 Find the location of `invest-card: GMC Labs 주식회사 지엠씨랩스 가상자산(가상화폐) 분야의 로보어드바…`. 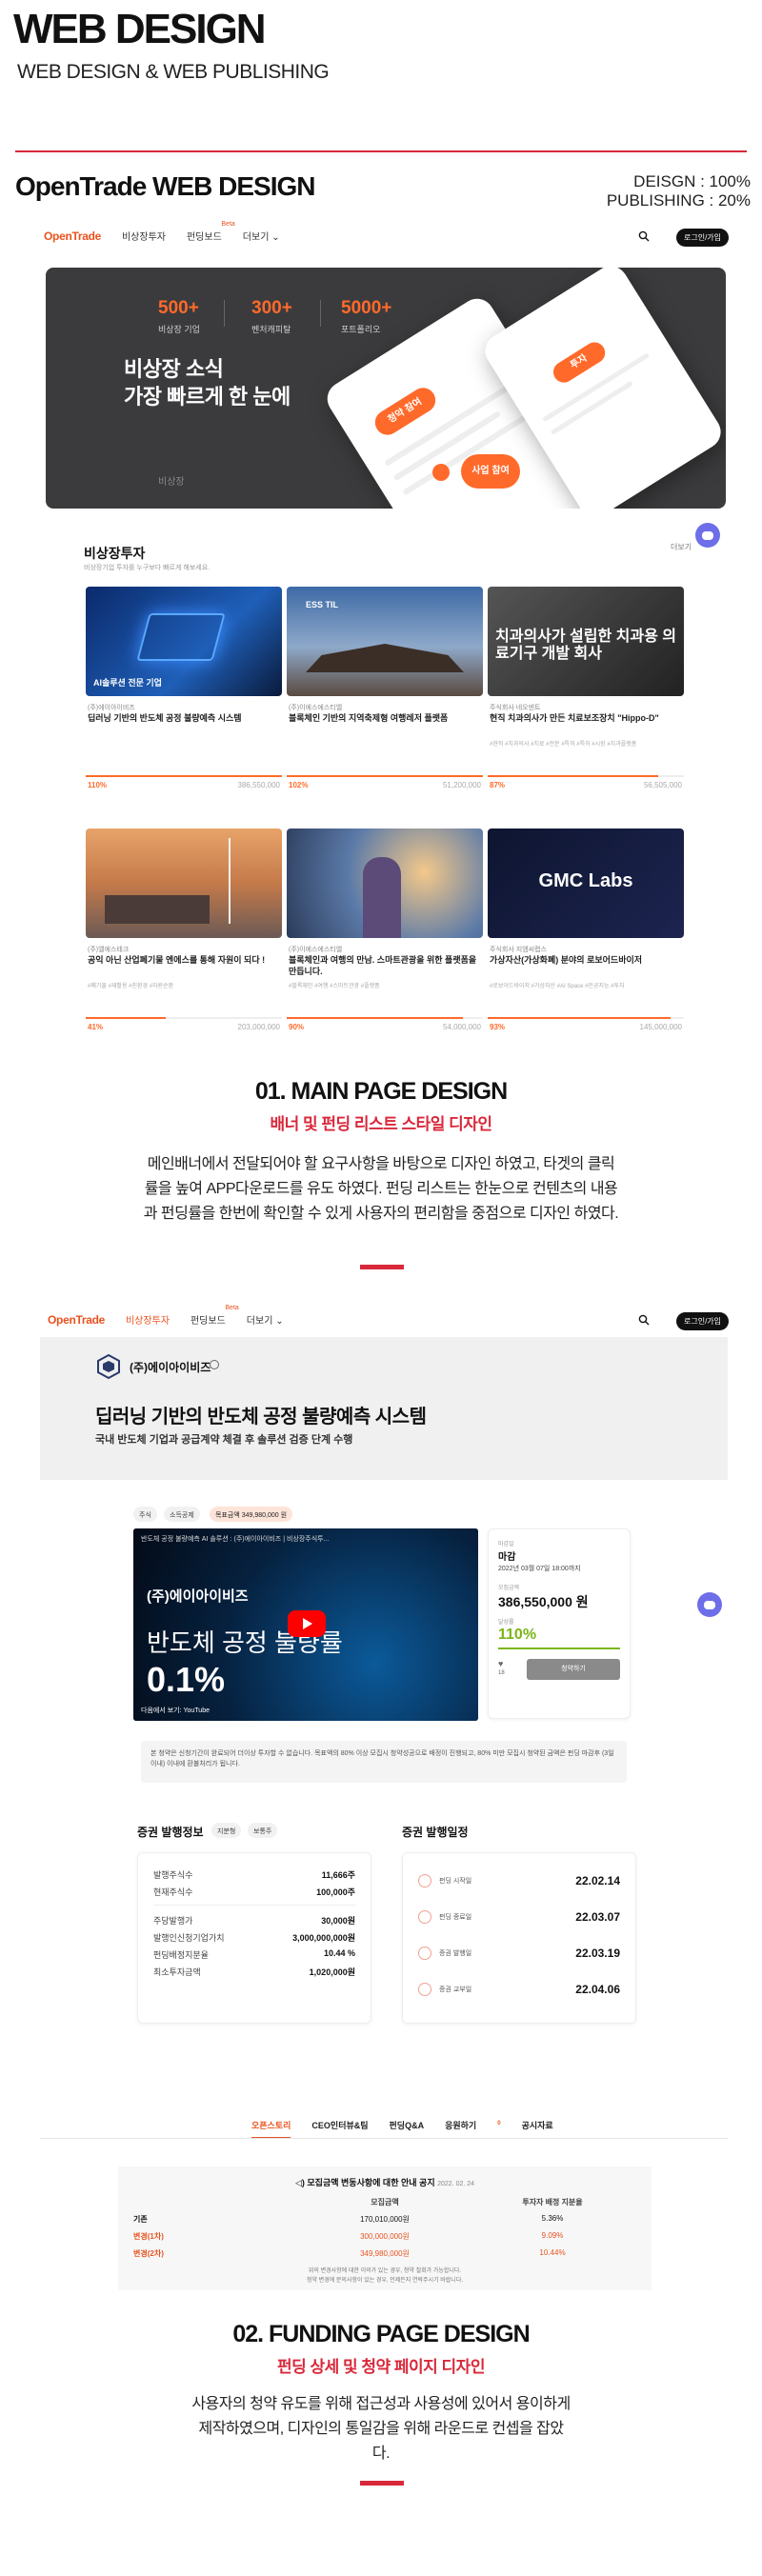

invest-card: GMC Labs 주식회사 지엠씨랩스 가상자산(가상화폐) 분야의 로보어드바… is located at coordinates (586, 936).